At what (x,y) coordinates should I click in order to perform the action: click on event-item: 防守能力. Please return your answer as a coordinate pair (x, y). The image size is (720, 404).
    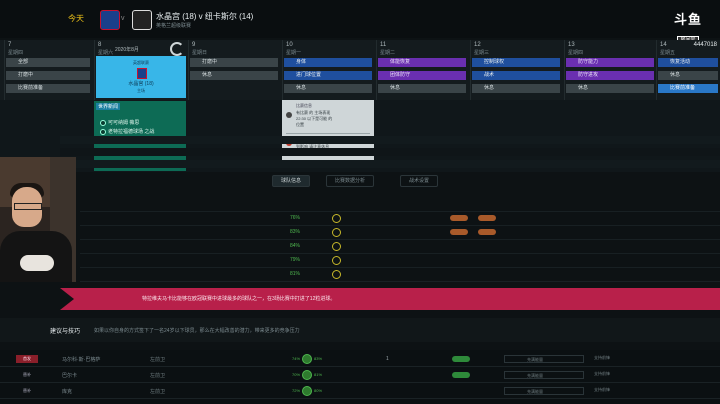
    Looking at the image, I should click on (610, 62).